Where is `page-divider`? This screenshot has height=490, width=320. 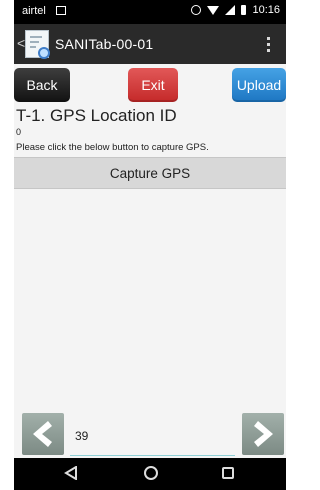
page-divider is located at coordinates (152, 455).